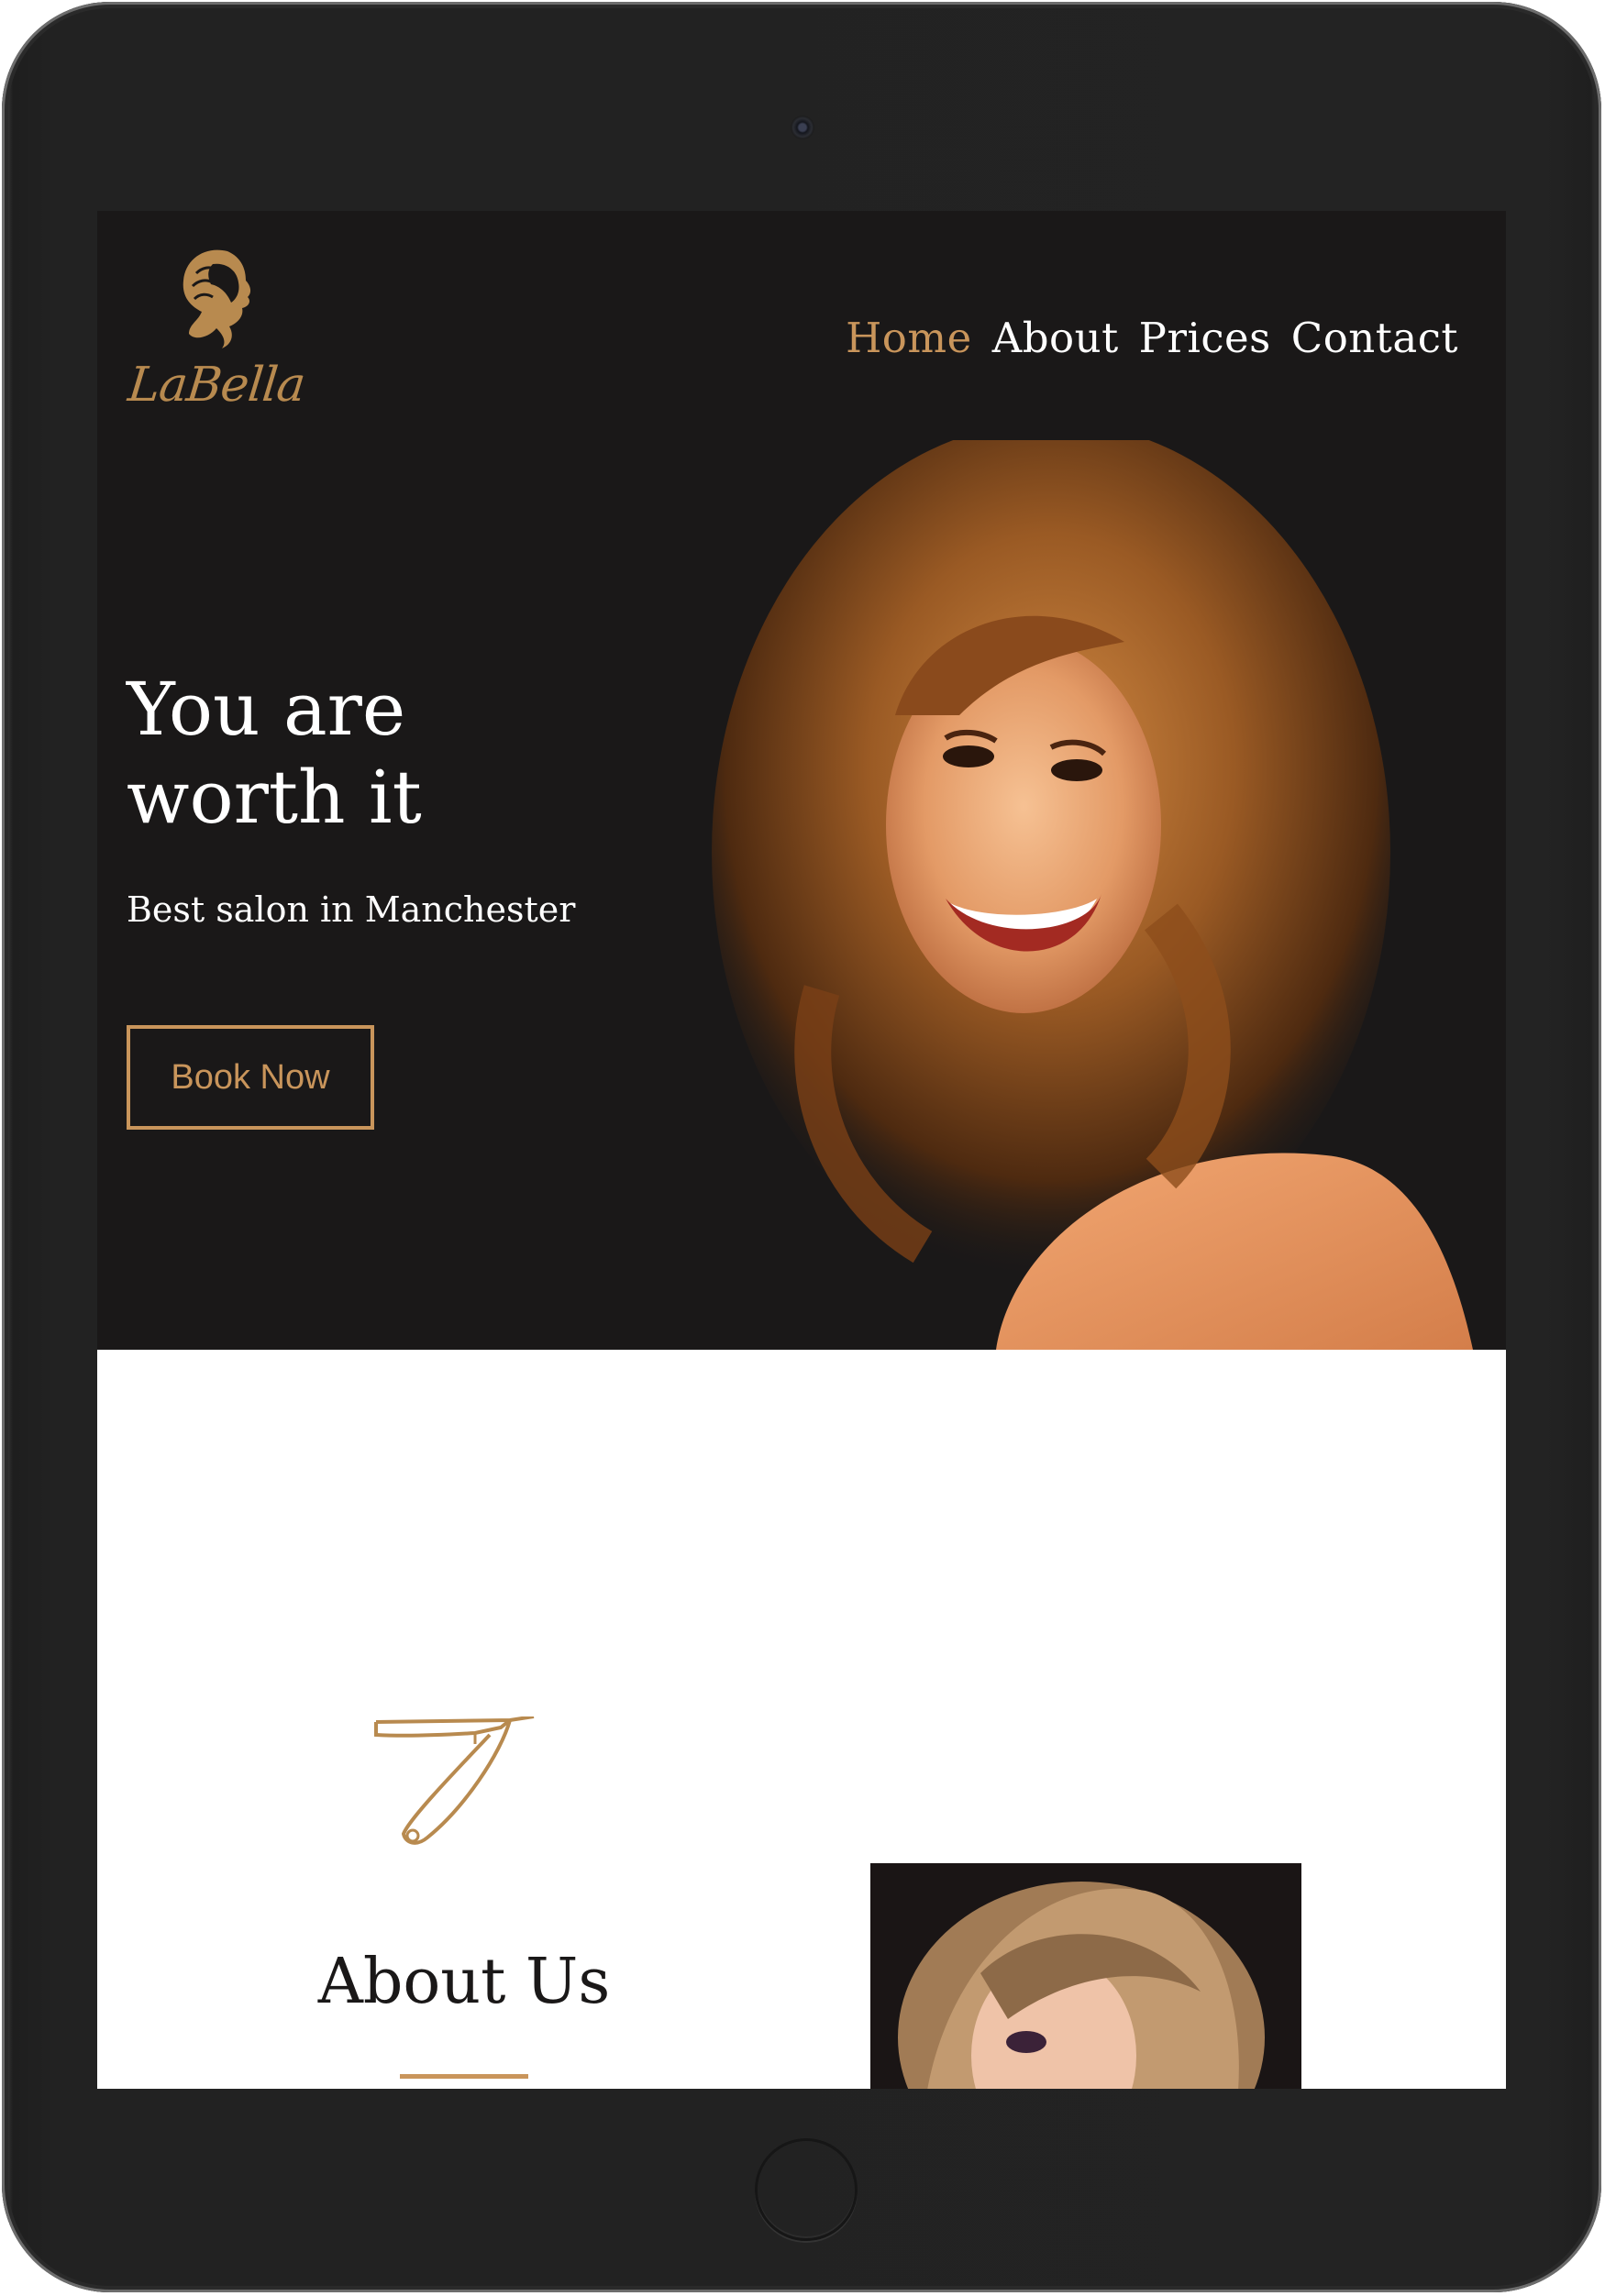 This screenshot has height=2296, width=1605. I want to click on about-photo, so click(1085, 1976).